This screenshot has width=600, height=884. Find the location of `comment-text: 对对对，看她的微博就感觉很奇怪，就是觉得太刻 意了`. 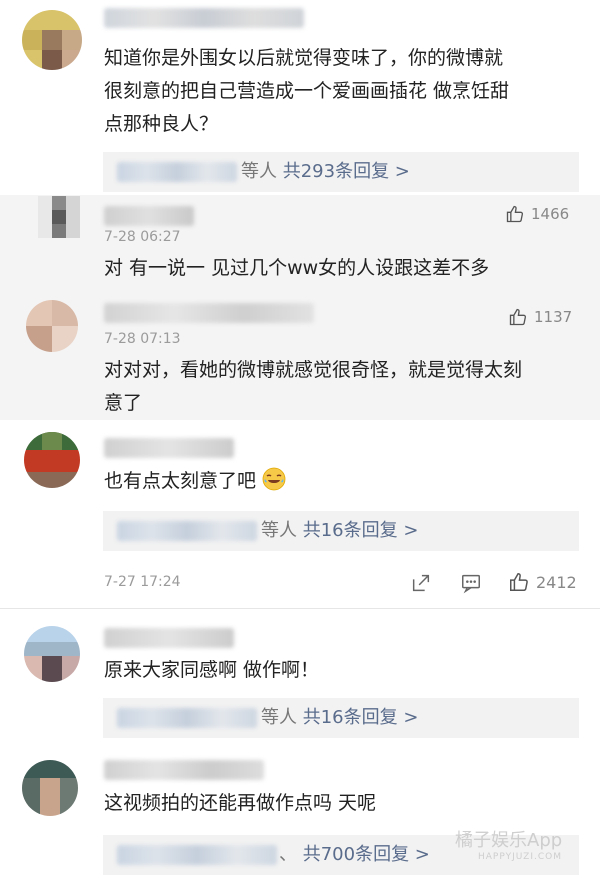

comment-text: 对对对，看她的微博就感觉很奇怪，就是觉得太刻 意了 is located at coordinates (344, 387).